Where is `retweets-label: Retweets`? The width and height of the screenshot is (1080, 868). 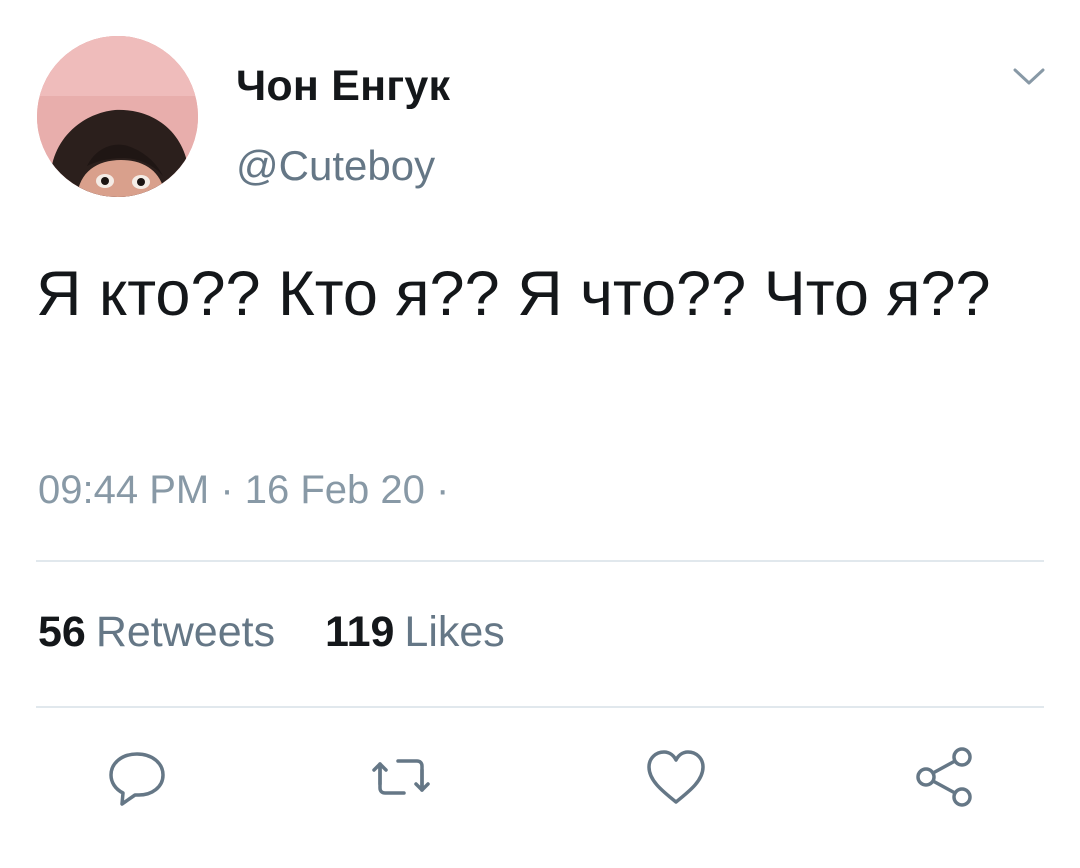
retweets-label: Retweets is located at coordinates (185, 632).